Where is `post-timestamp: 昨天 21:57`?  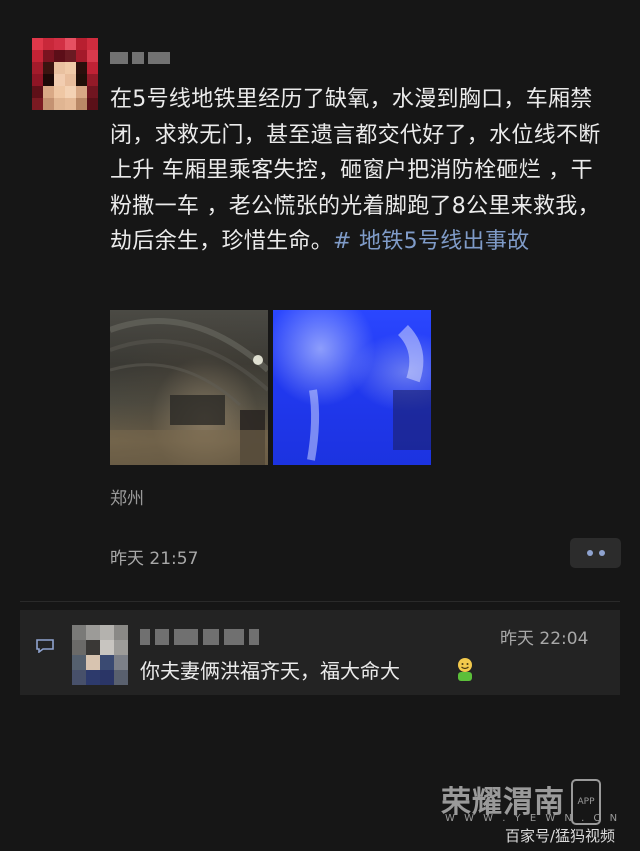 post-timestamp: 昨天 21:57 is located at coordinates (154, 559).